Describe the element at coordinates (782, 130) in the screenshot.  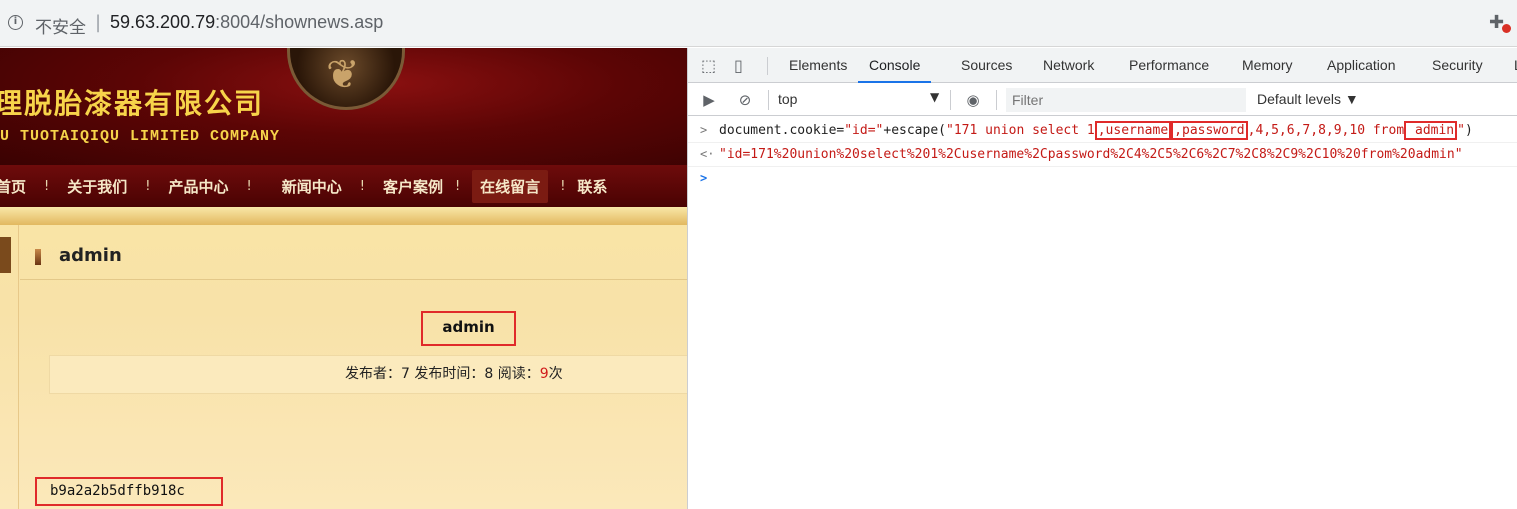
I see `code-prefix: document.cookie=` at that location.